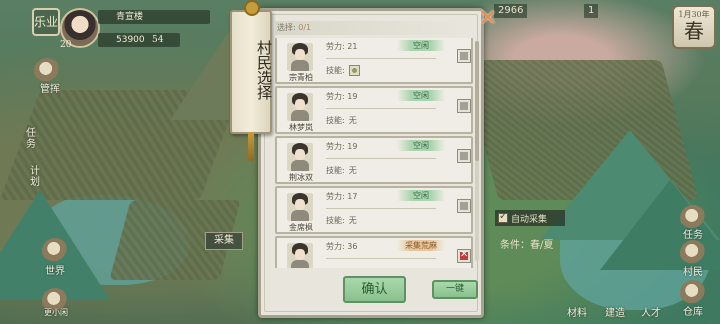 This screenshot has height=324, width=720. I want to click on season-name: 春, so click(694, 31).